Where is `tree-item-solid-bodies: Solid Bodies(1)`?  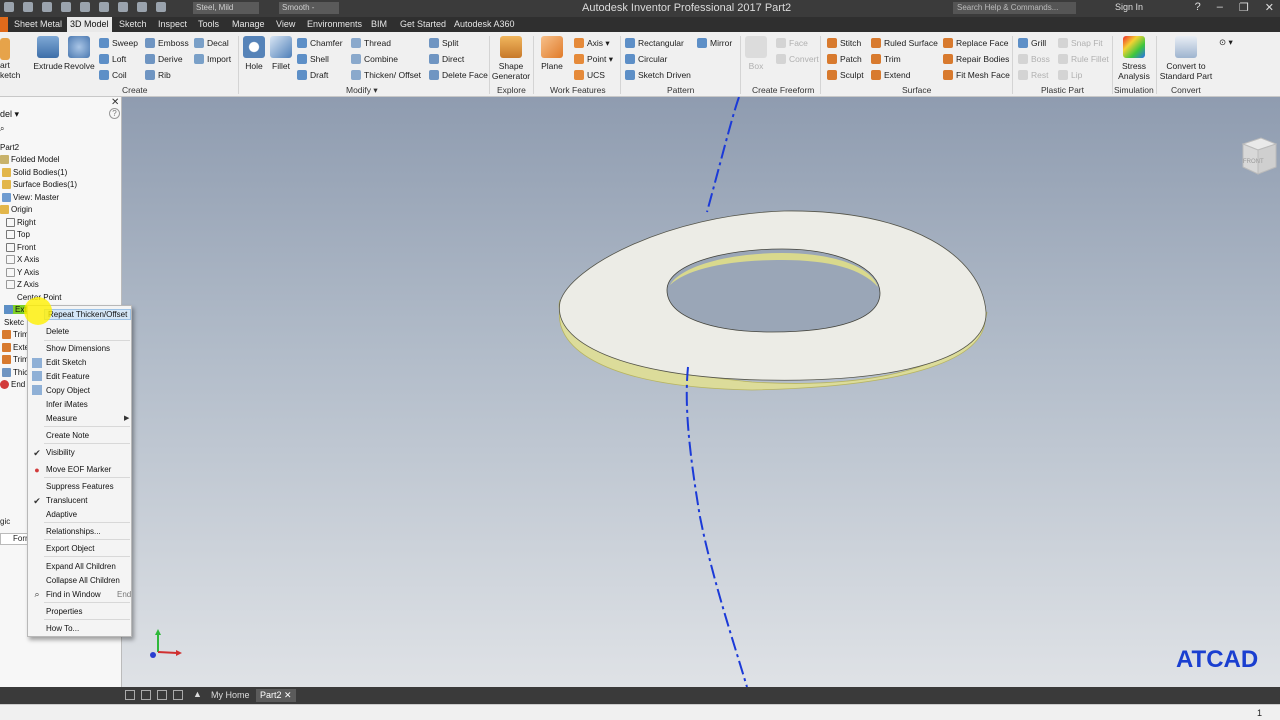
tree-item-solid-bodies: Solid Bodies(1) is located at coordinates (34, 172).